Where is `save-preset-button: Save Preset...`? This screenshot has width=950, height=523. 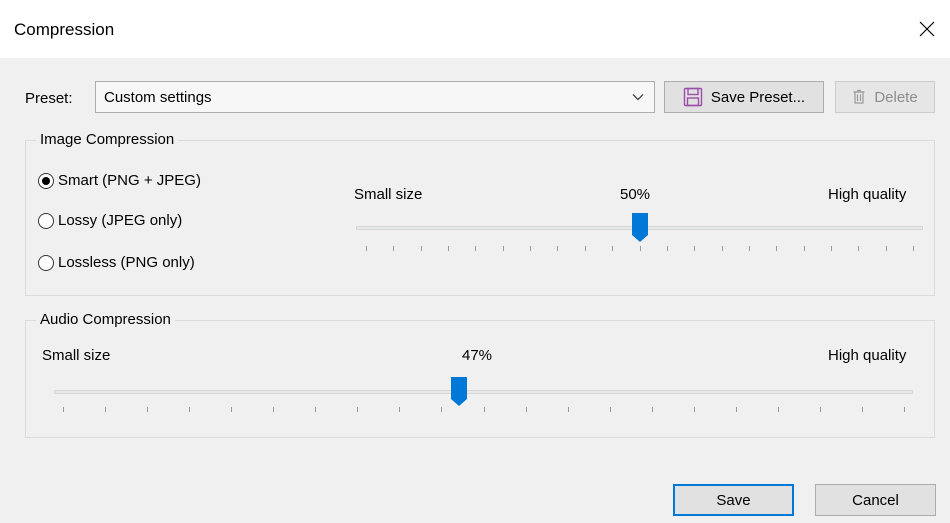
save-preset-button: Save Preset... is located at coordinates (744, 97).